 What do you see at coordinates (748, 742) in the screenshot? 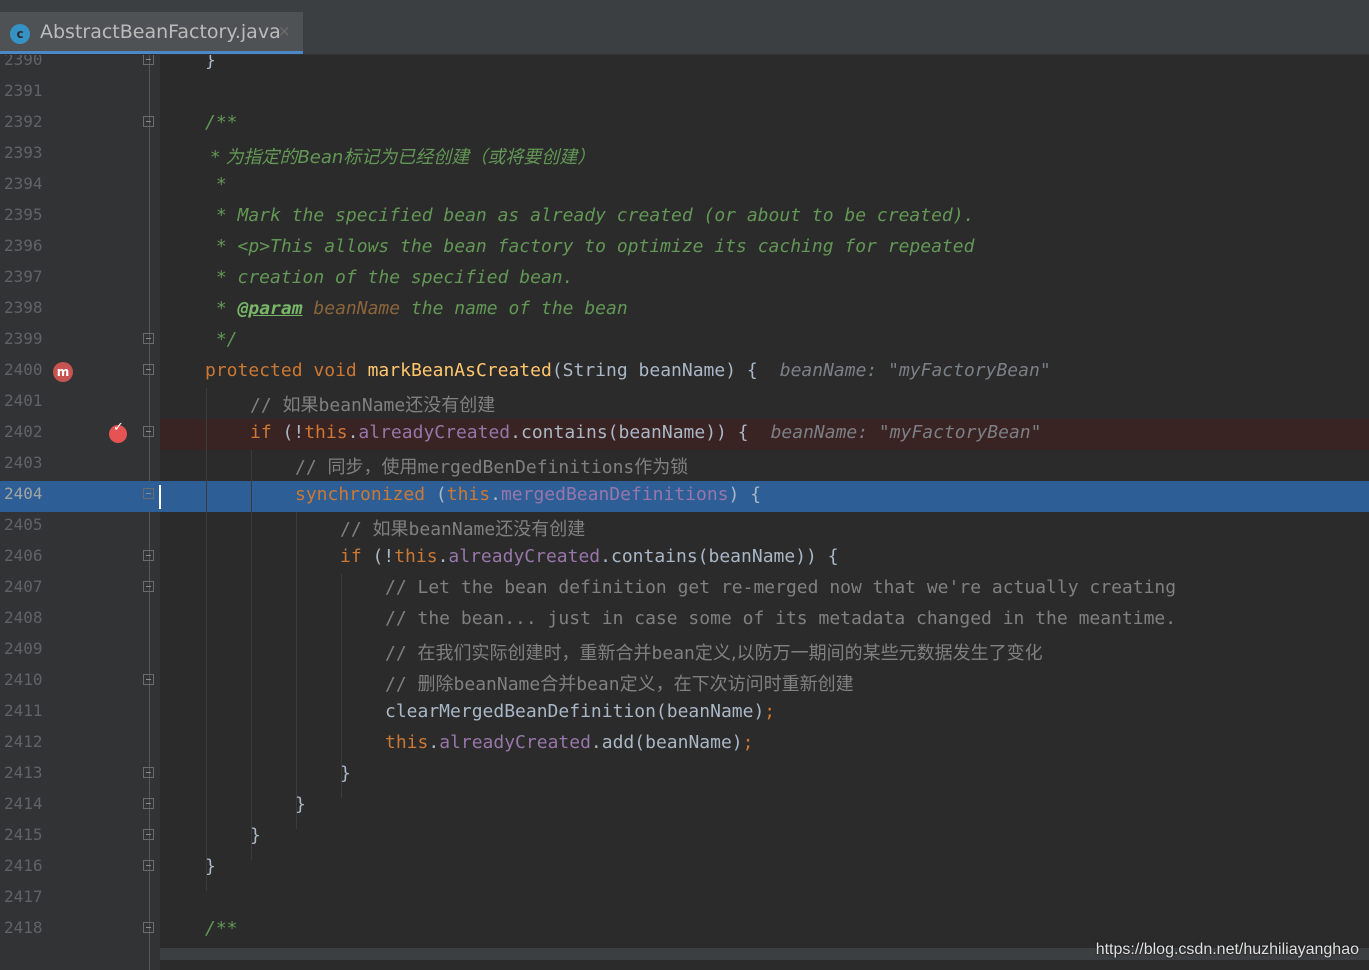
I see `semicolon: ;` at bounding box center [748, 742].